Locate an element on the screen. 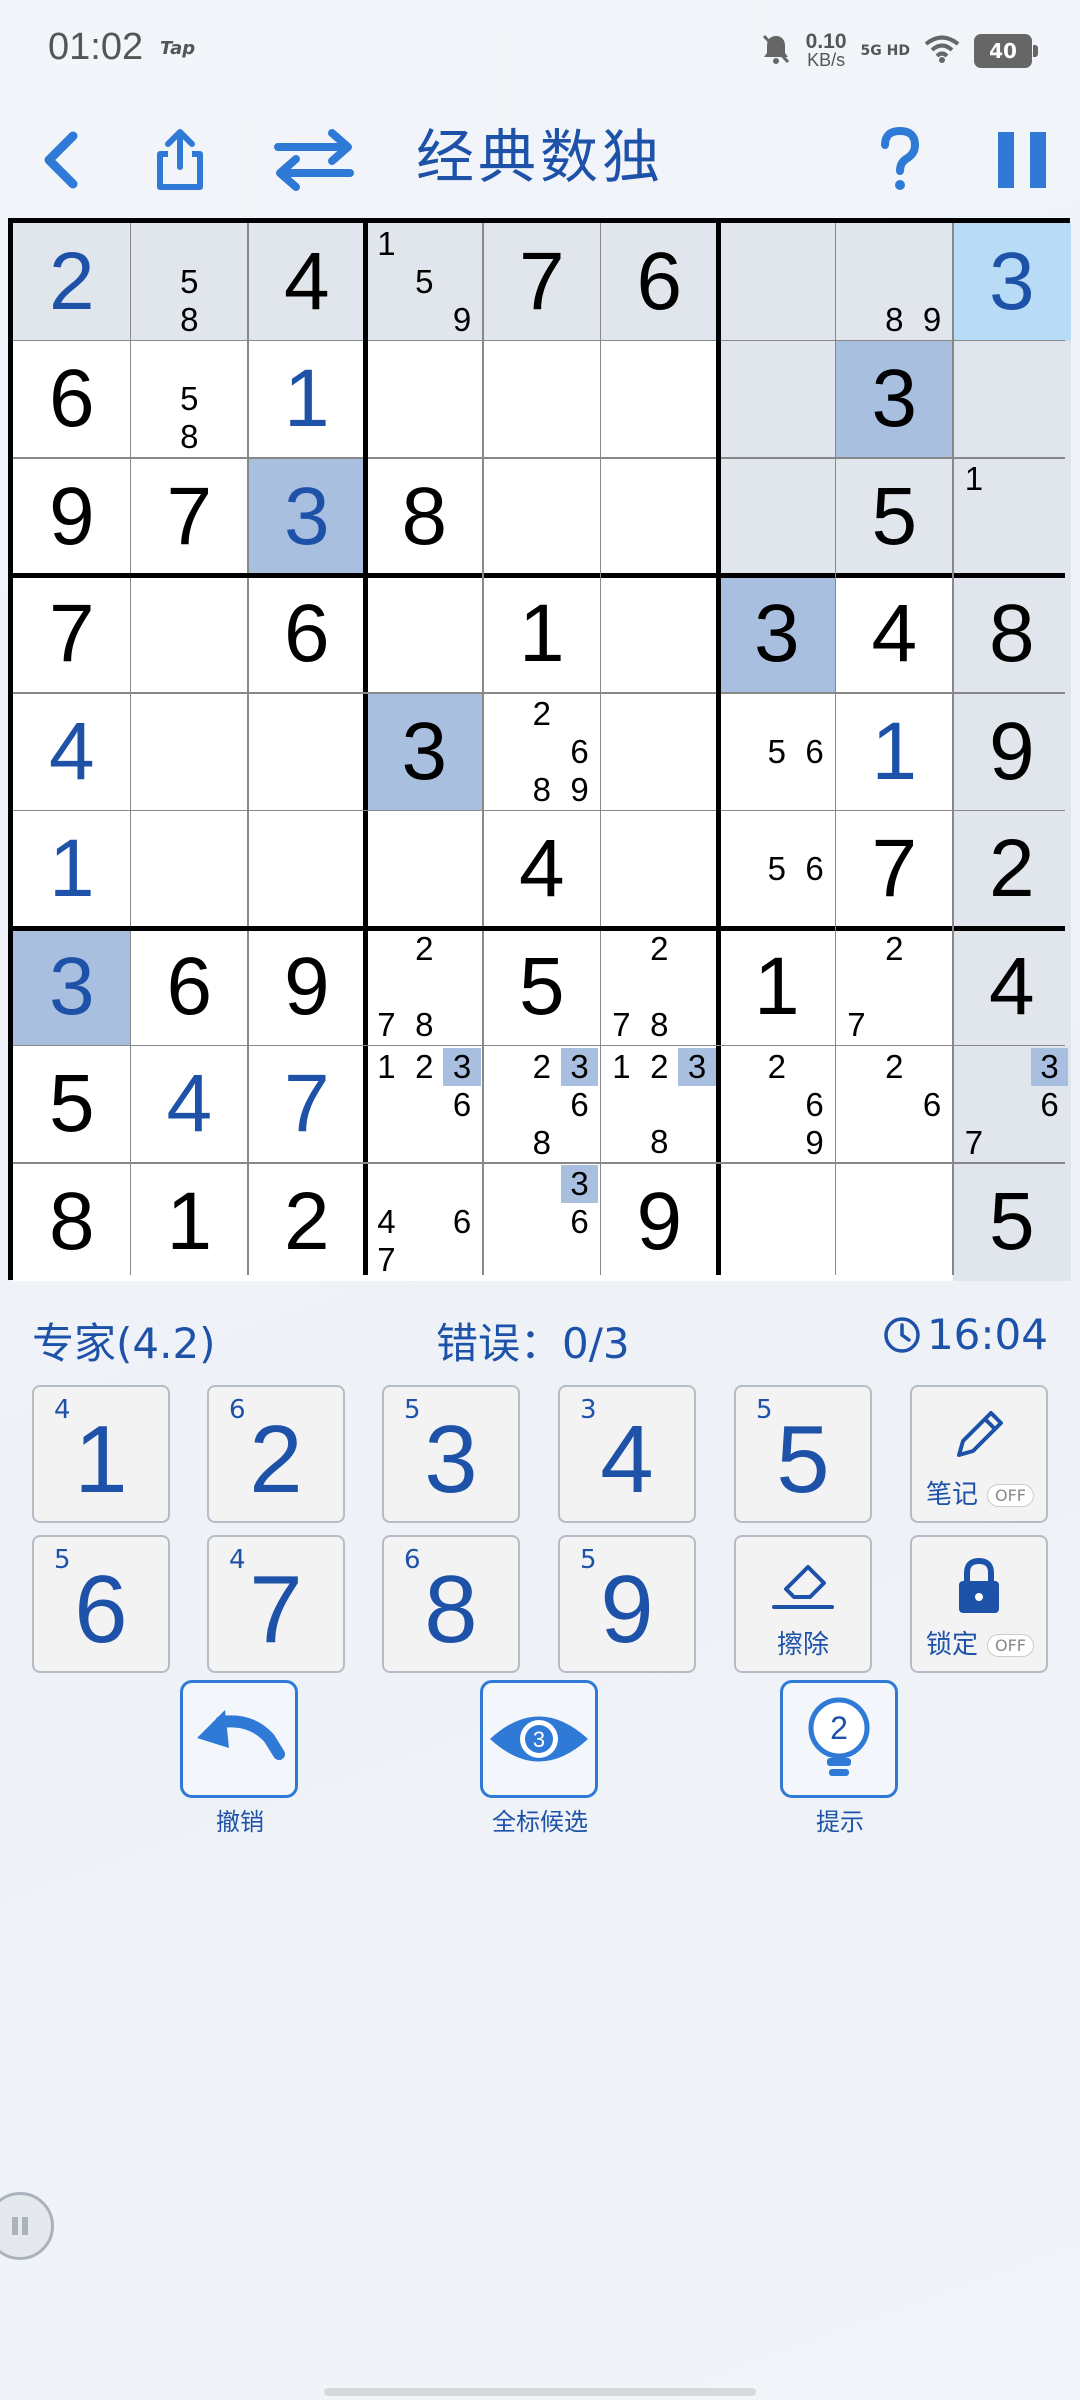  sudoku-cell-r7c8: 27 is located at coordinates (894, 987).